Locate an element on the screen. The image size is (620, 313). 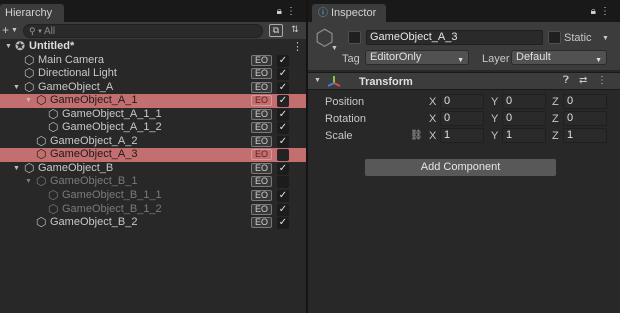
hierarchy-row: ⬡ Directional Light EO ✓ is located at coordinates (153, 74).